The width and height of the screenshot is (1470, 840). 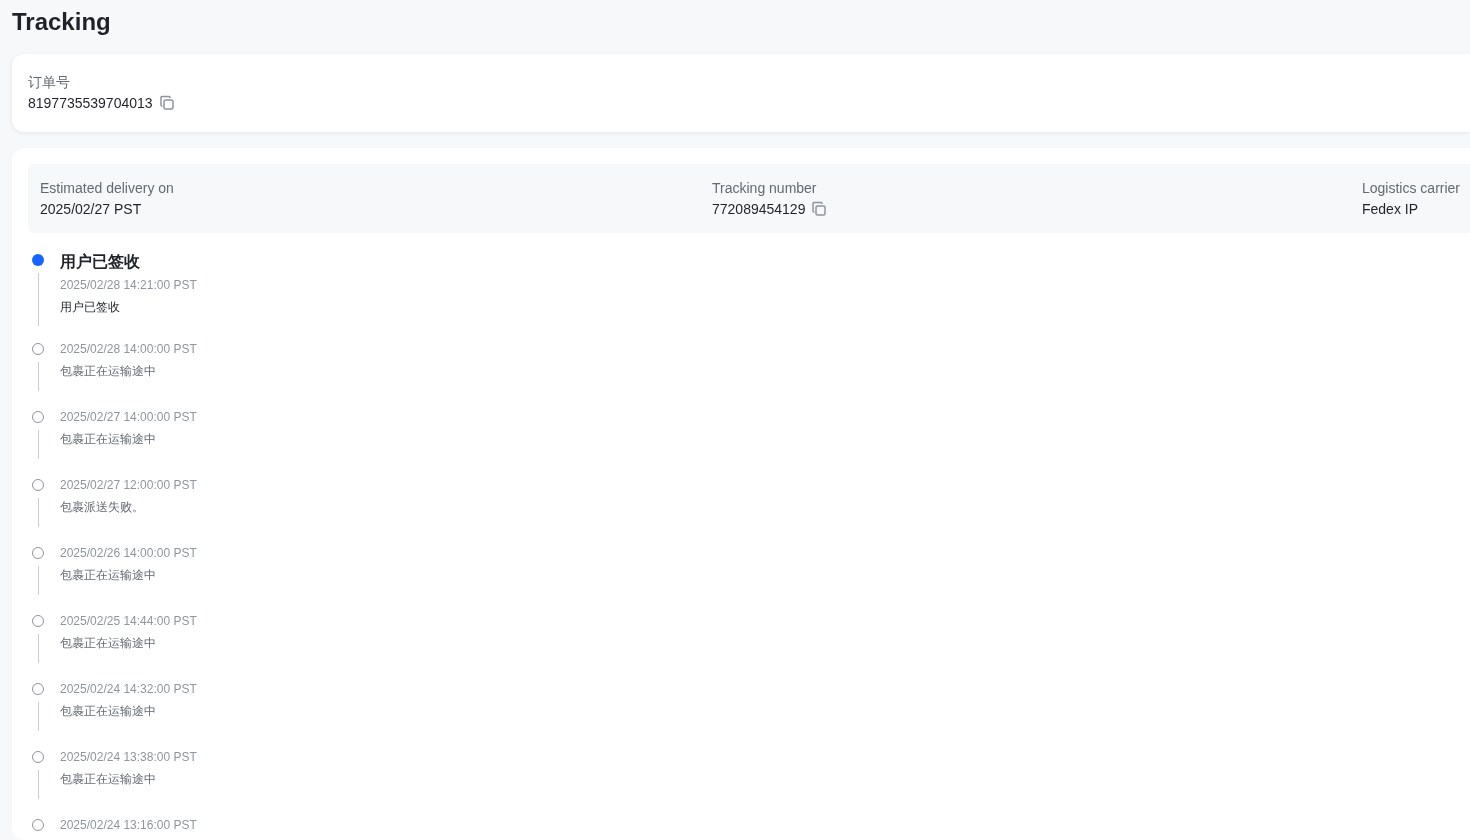 What do you see at coordinates (1411, 188) in the screenshot?
I see `summary-label: Logistics carrier` at bounding box center [1411, 188].